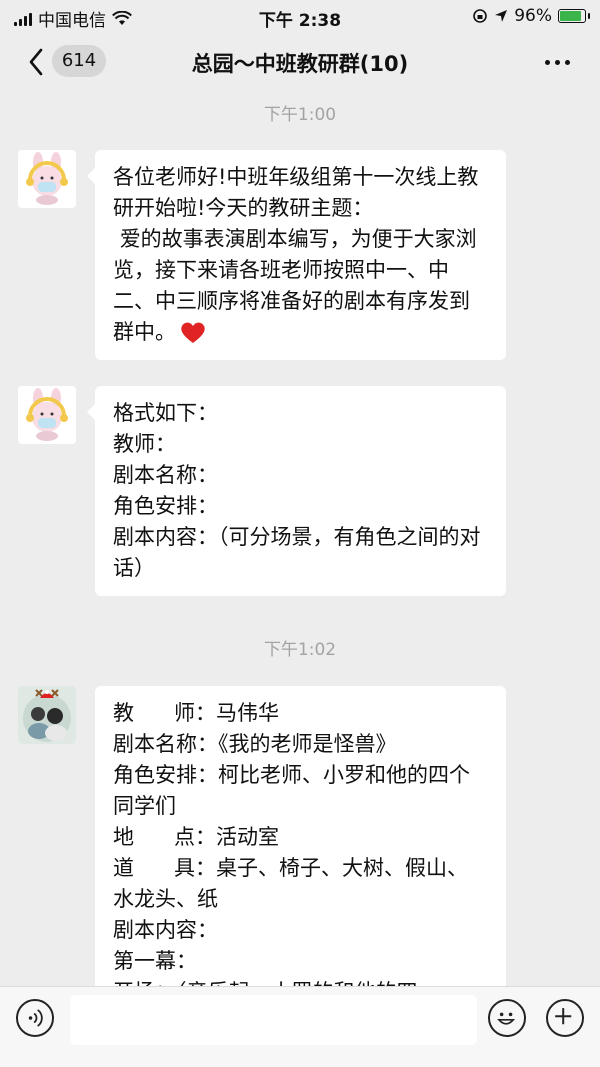  Describe the element at coordinates (480, 16) in the screenshot. I see `lock-rotation-icon` at that location.